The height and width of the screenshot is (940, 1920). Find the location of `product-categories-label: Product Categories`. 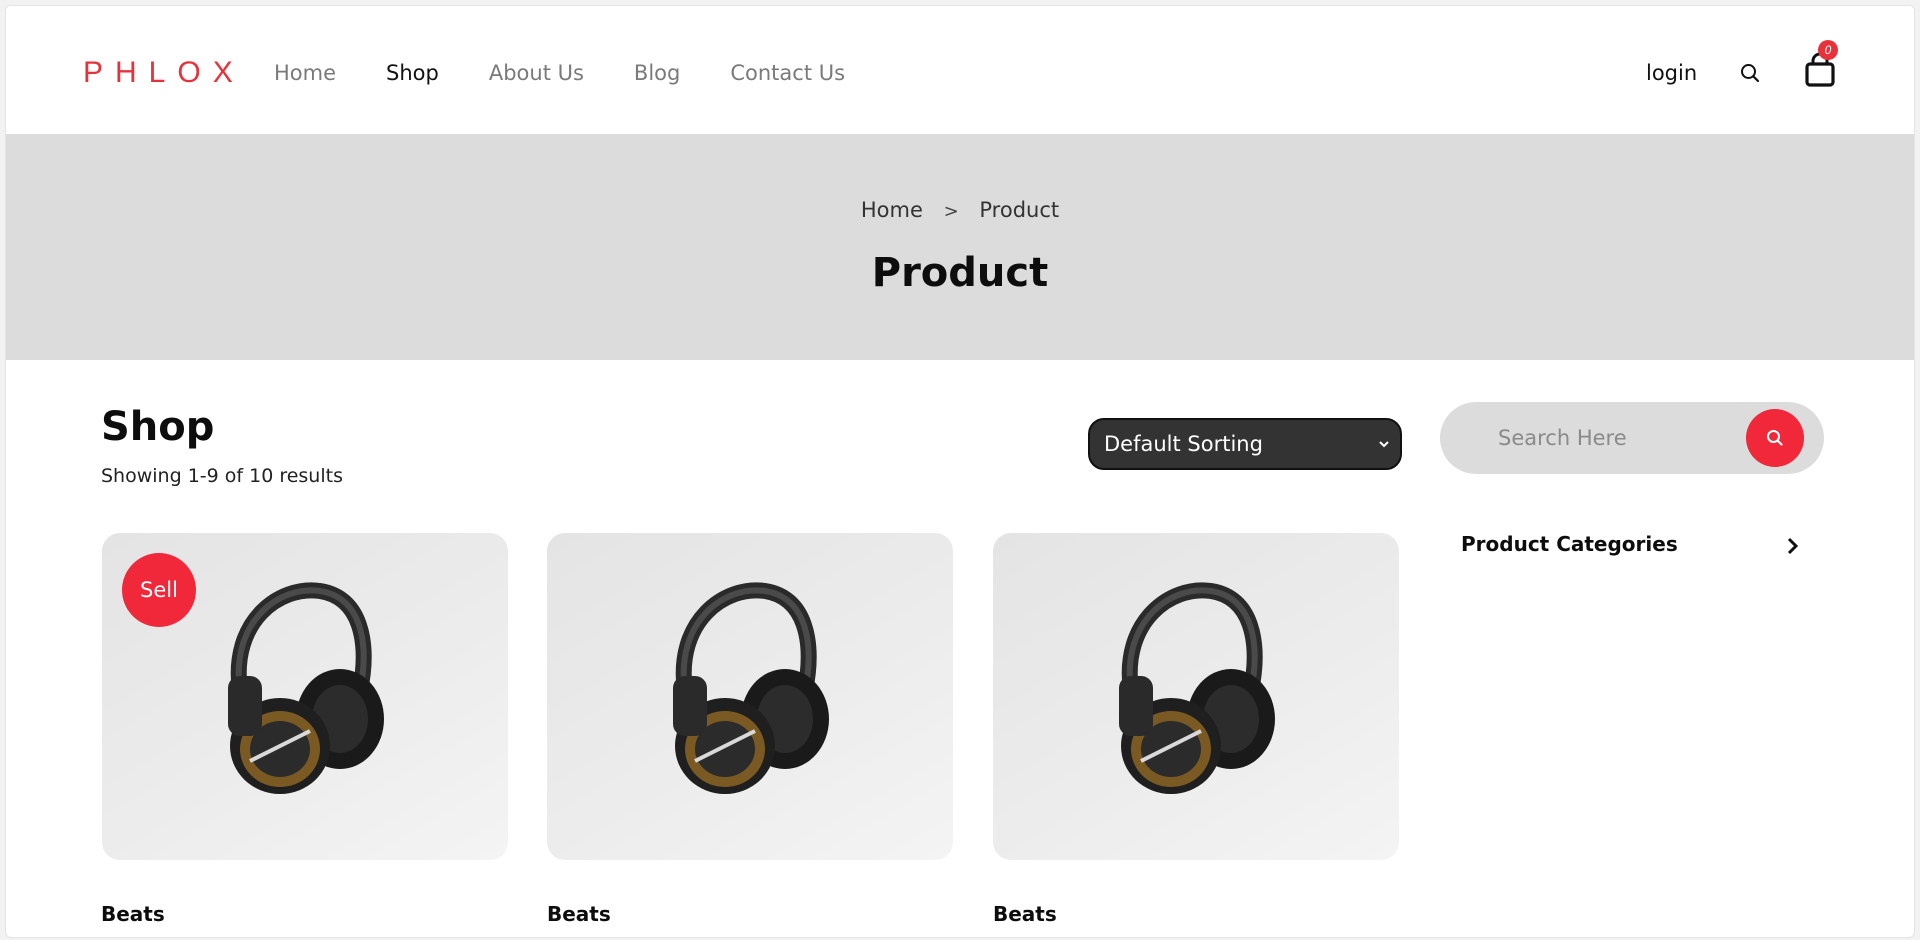

product-categories-label: Product Categories is located at coordinates (1569, 544).